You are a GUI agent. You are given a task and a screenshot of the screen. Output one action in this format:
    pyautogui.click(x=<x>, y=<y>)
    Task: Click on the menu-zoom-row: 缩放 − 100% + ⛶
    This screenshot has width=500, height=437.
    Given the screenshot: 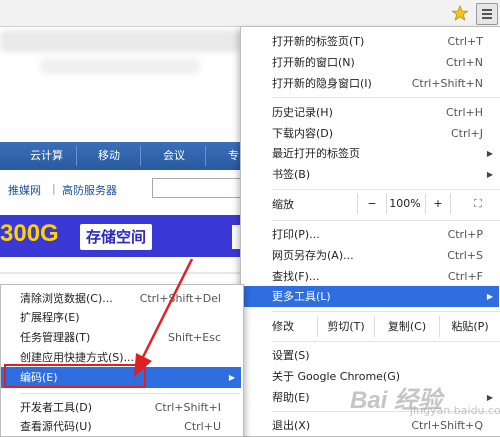 What is the action you would take?
    pyautogui.click(x=370, y=205)
    